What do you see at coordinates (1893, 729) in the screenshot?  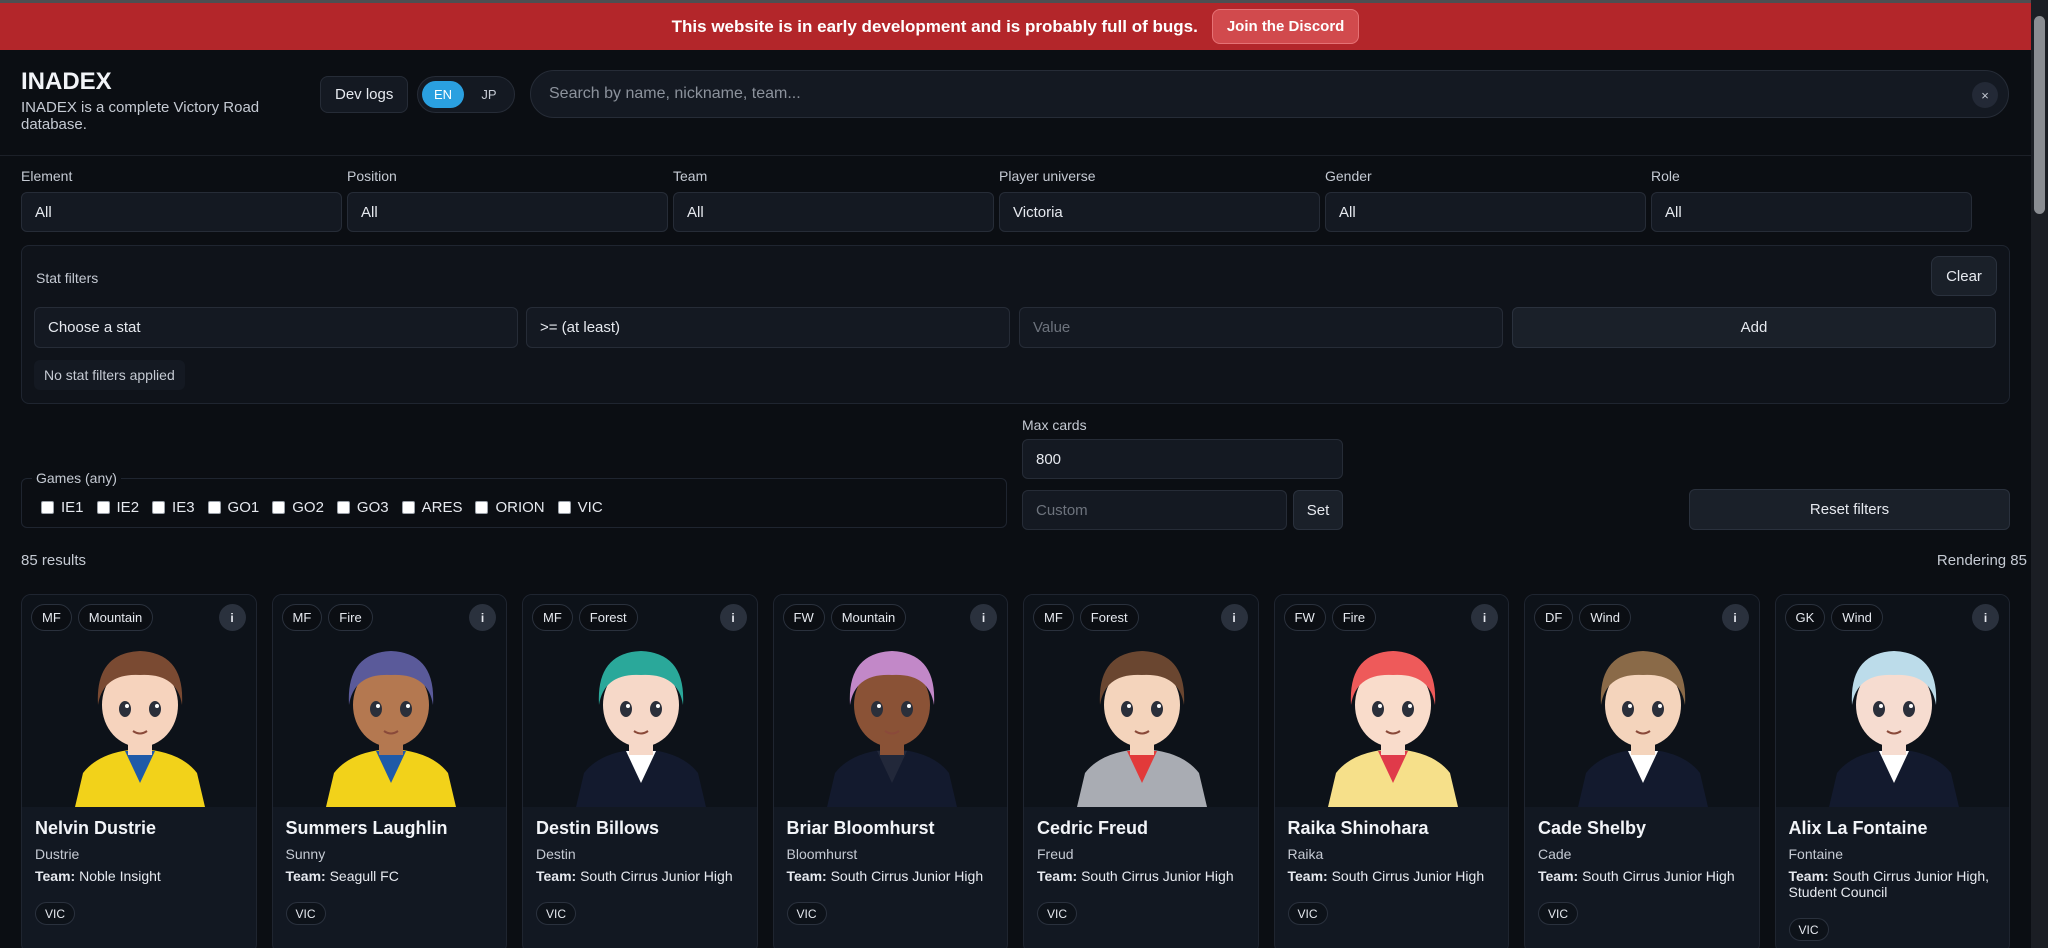 I see `character-portrait` at bounding box center [1893, 729].